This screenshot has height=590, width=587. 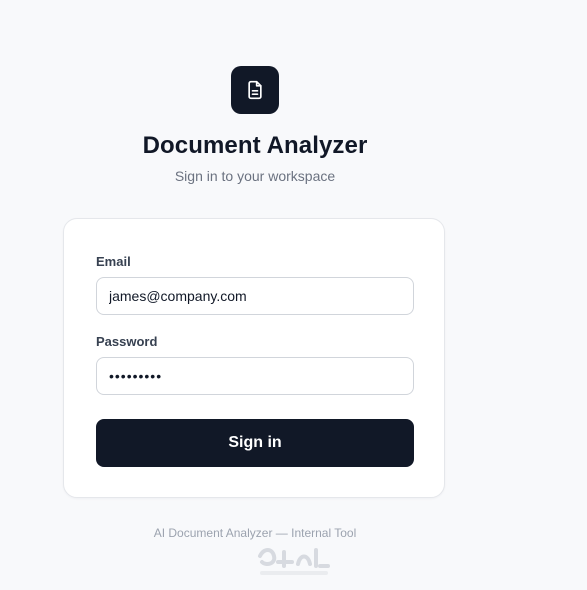 What do you see at coordinates (255, 296) in the screenshot?
I see `email-field` at bounding box center [255, 296].